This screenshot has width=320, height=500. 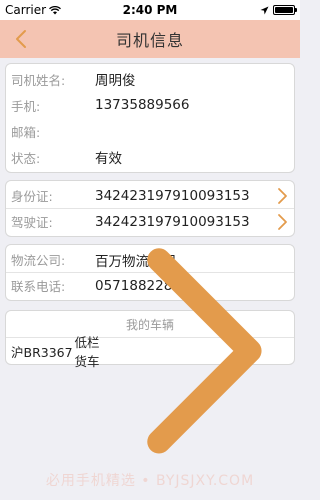 I want to click on status-label: 状态:, so click(x=26, y=158).